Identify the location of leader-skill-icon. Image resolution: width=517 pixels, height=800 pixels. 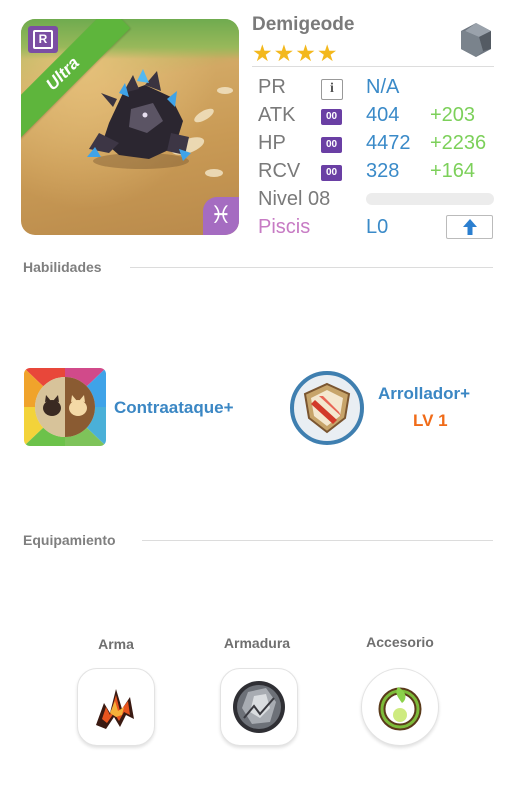
(327, 408).